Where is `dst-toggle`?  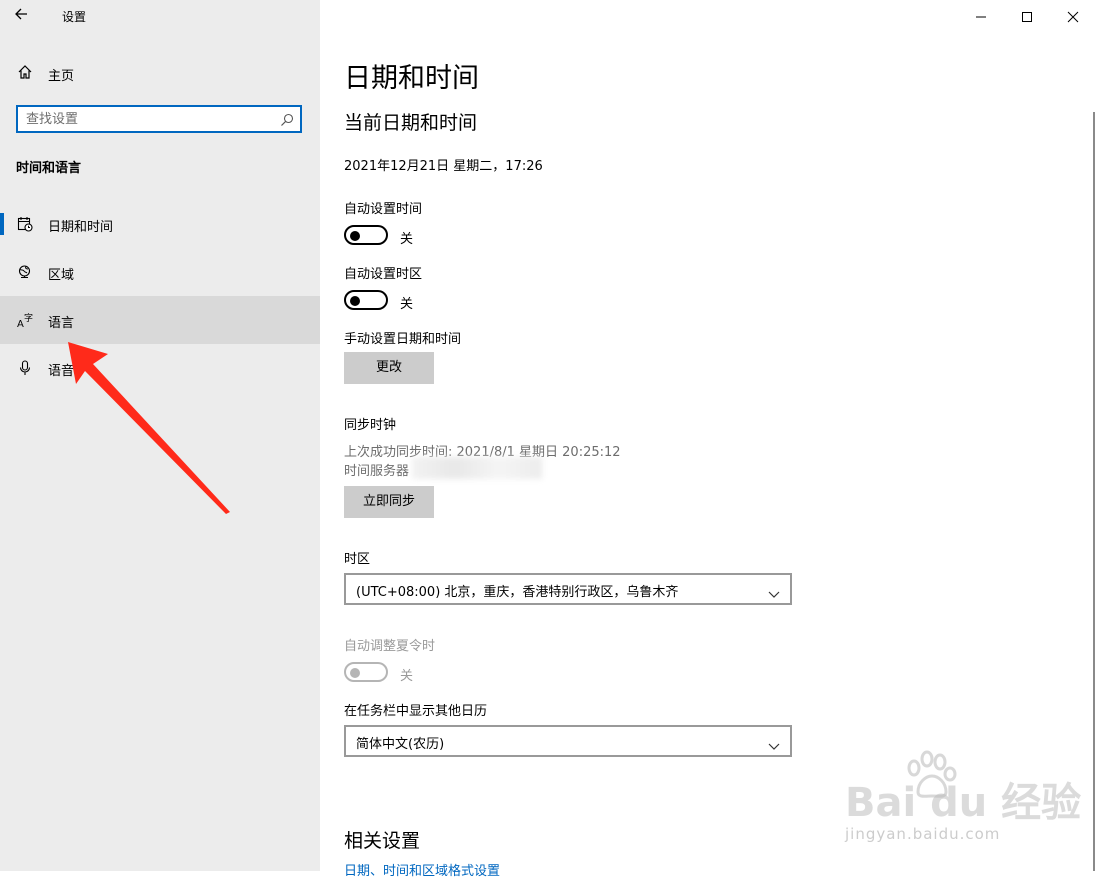
dst-toggle is located at coordinates (366, 672).